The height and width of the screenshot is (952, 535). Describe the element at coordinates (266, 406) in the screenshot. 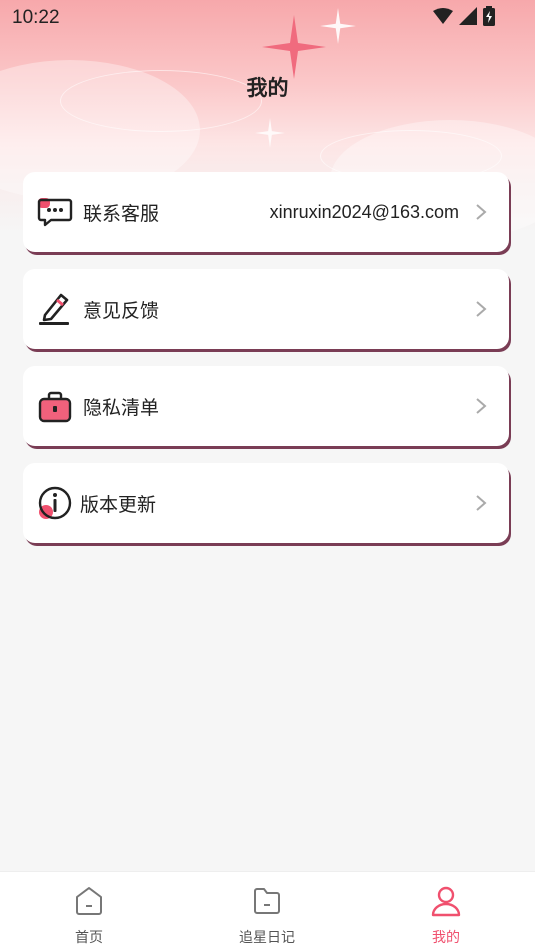

I see `menu-item-privacy-list: 隐私清单` at that location.